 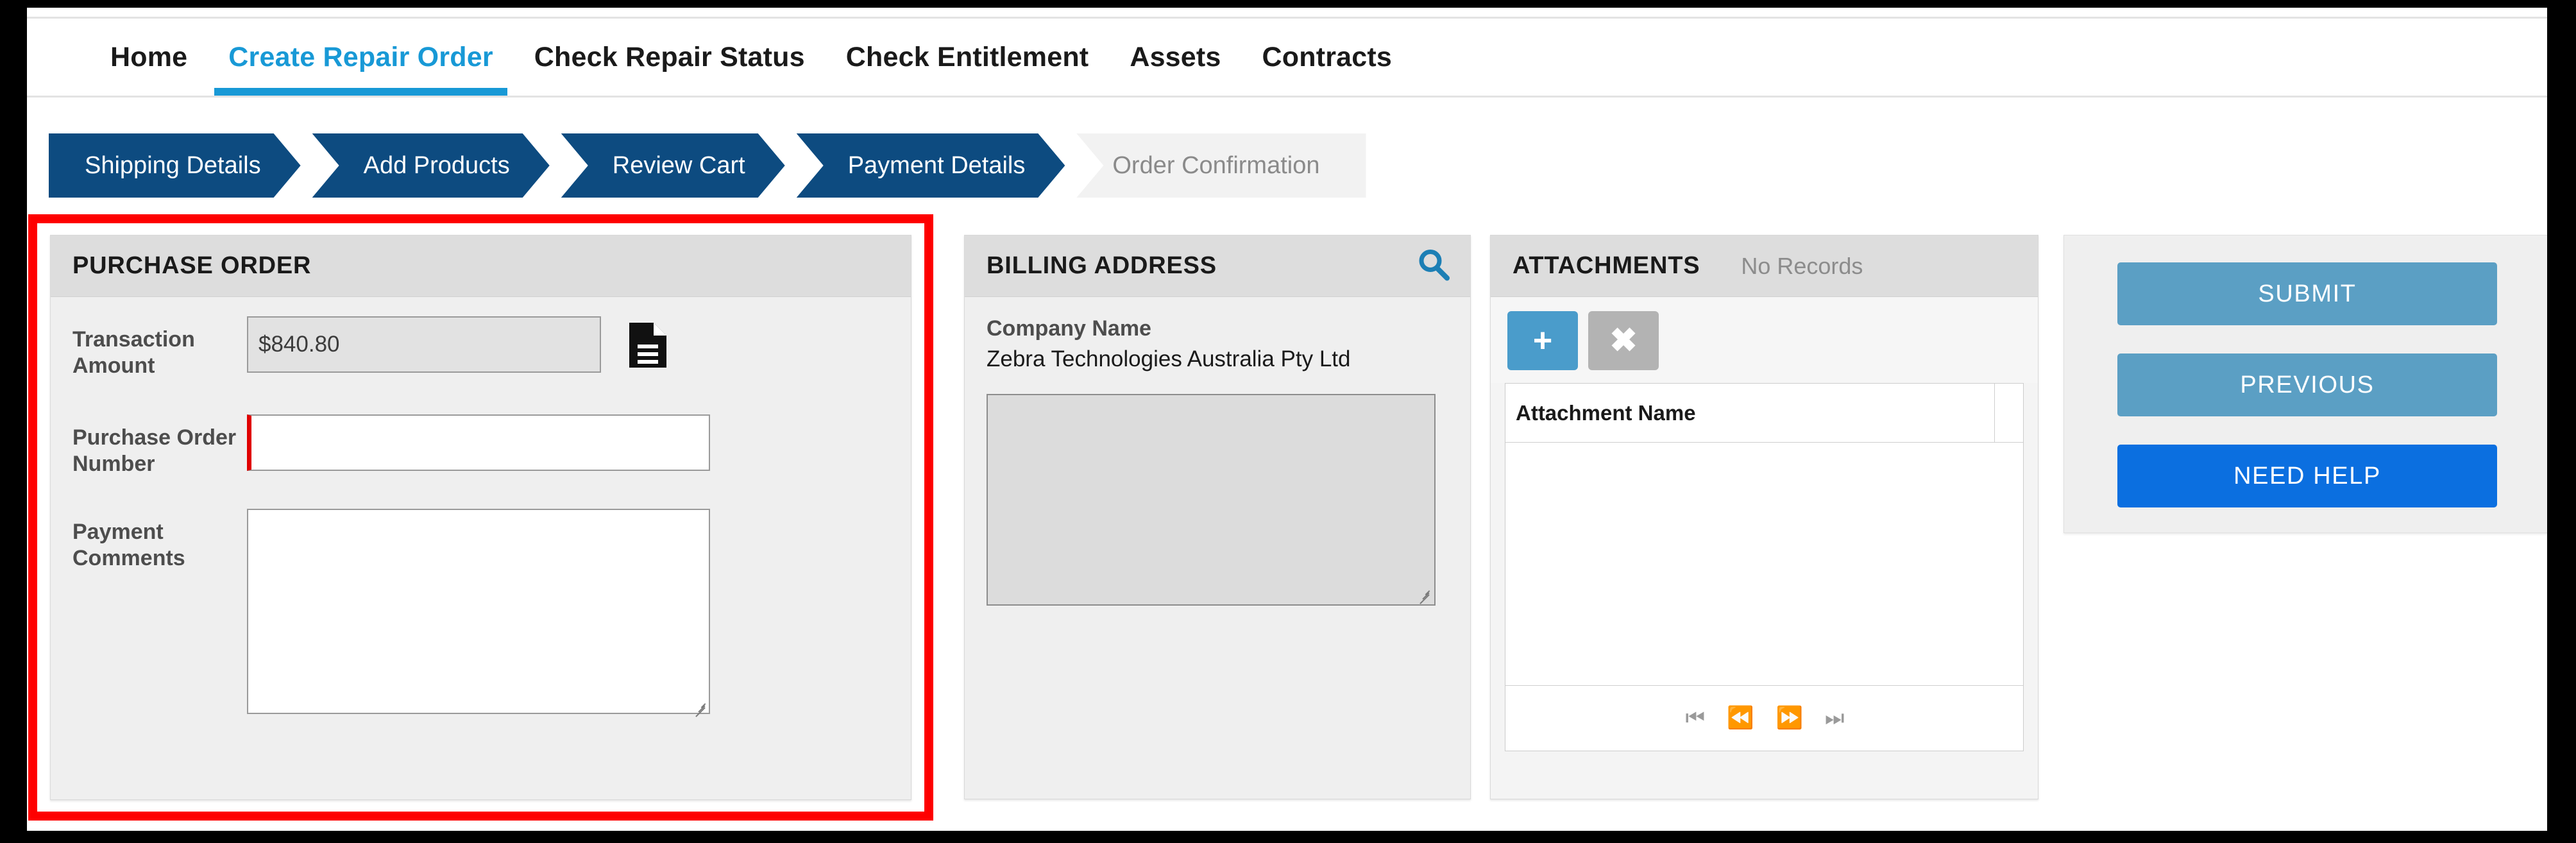 I want to click on nav-item-assets: Assets, so click(x=1175, y=58).